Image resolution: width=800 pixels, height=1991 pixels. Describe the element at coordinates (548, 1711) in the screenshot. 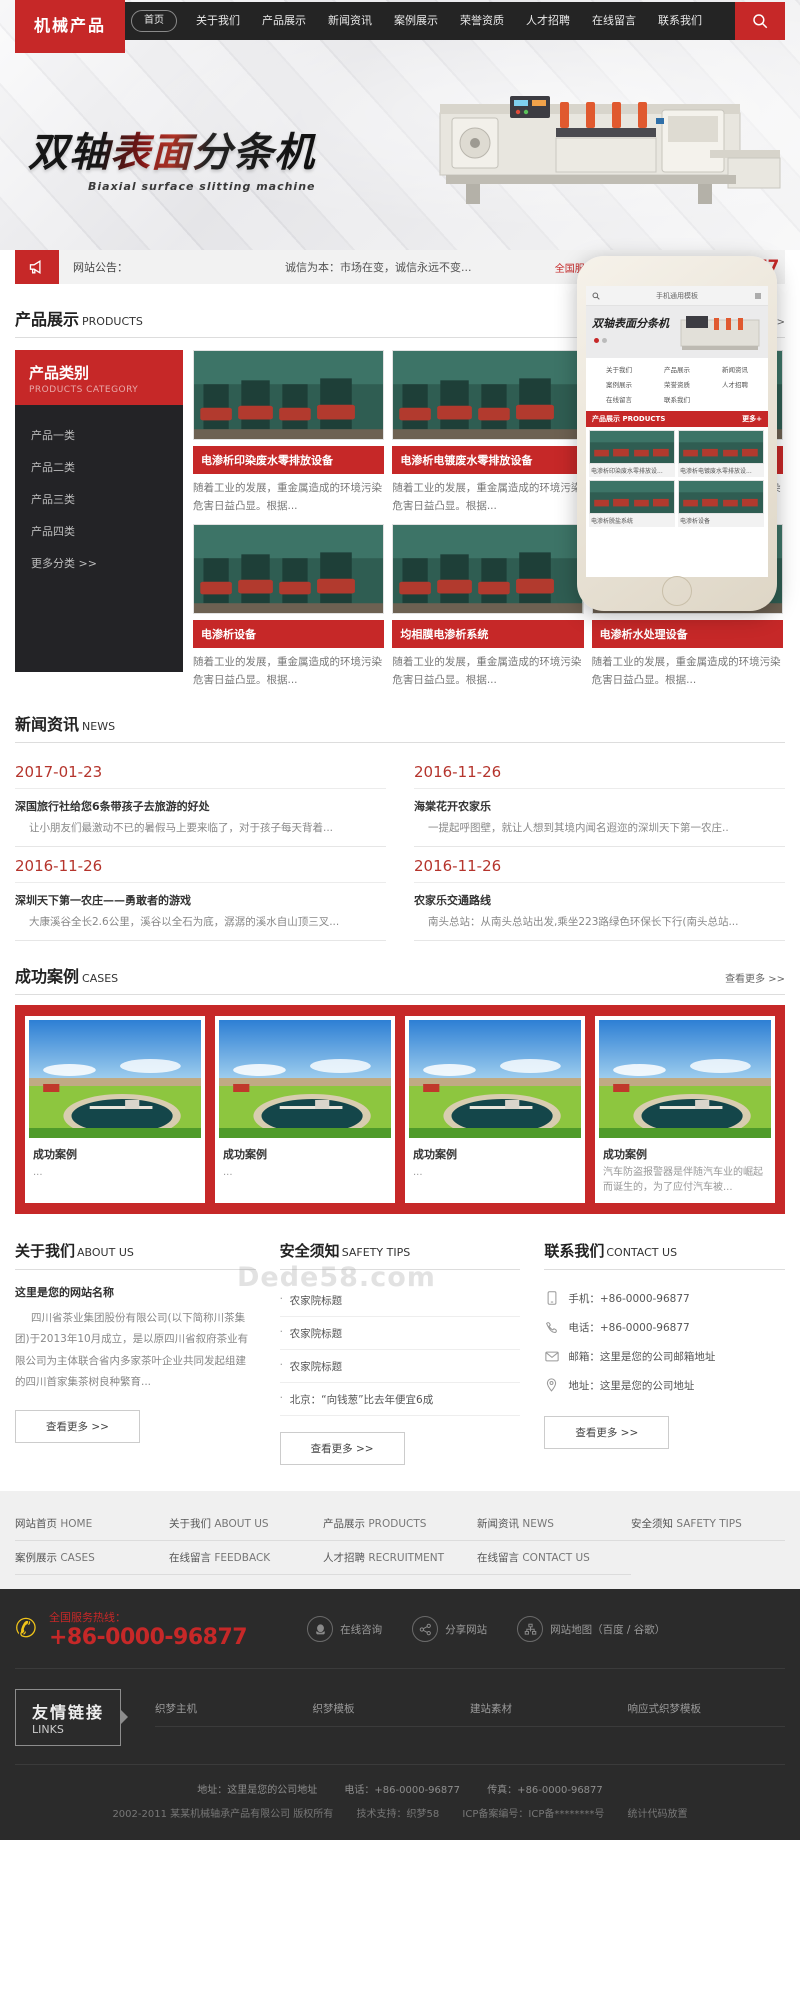

I see `friend-link: 建站素材` at that location.